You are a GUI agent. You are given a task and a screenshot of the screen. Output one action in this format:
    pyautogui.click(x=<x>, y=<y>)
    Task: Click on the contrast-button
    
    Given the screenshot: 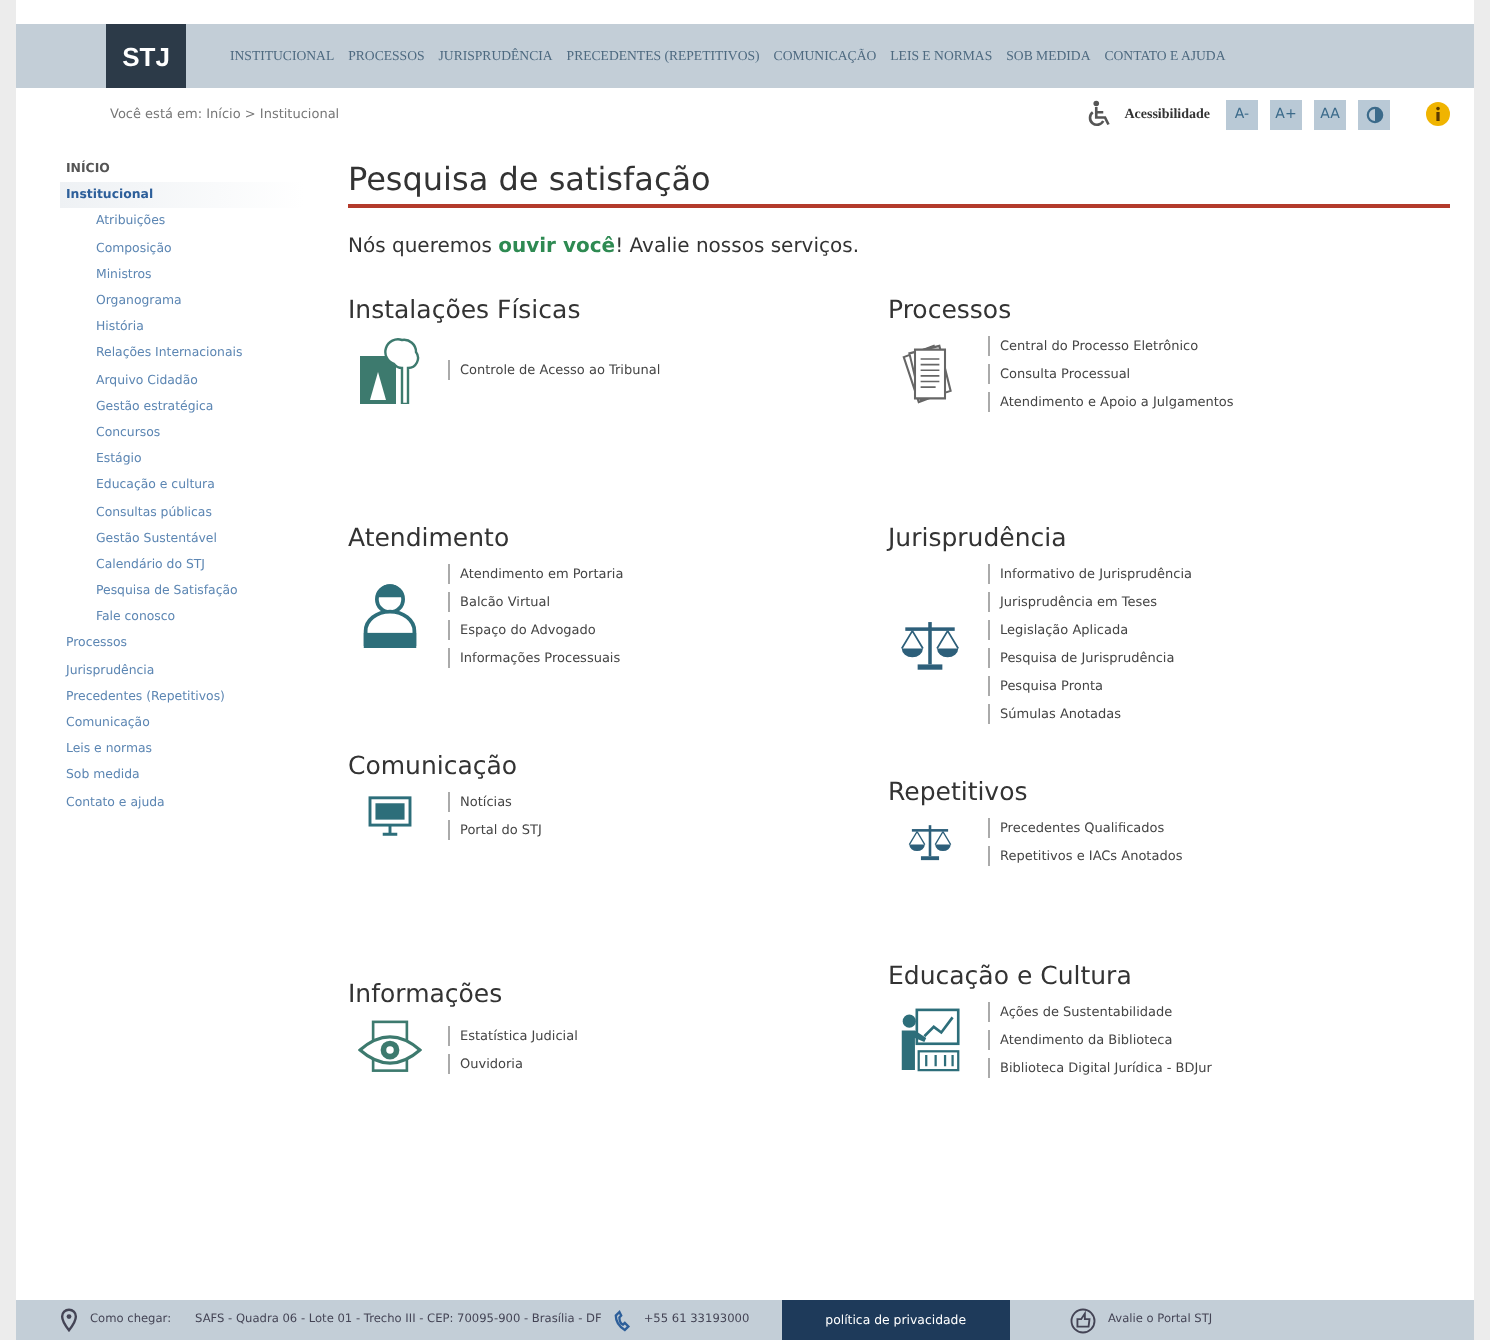 What is the action you would take?
    pyautogui.click(x=1374, y=114)
    